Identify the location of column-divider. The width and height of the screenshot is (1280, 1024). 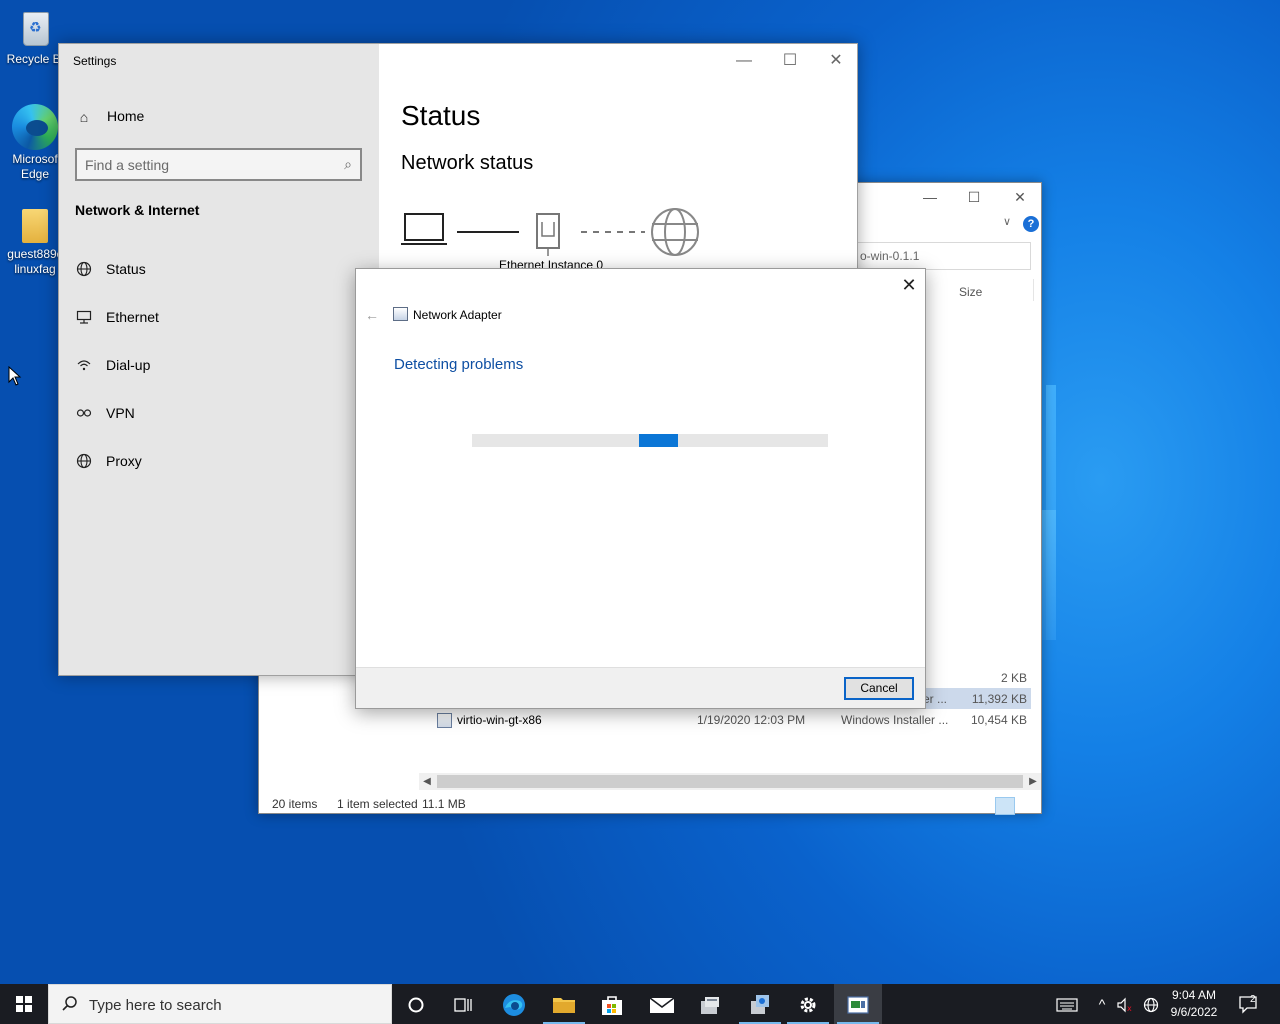
(1033, 290).